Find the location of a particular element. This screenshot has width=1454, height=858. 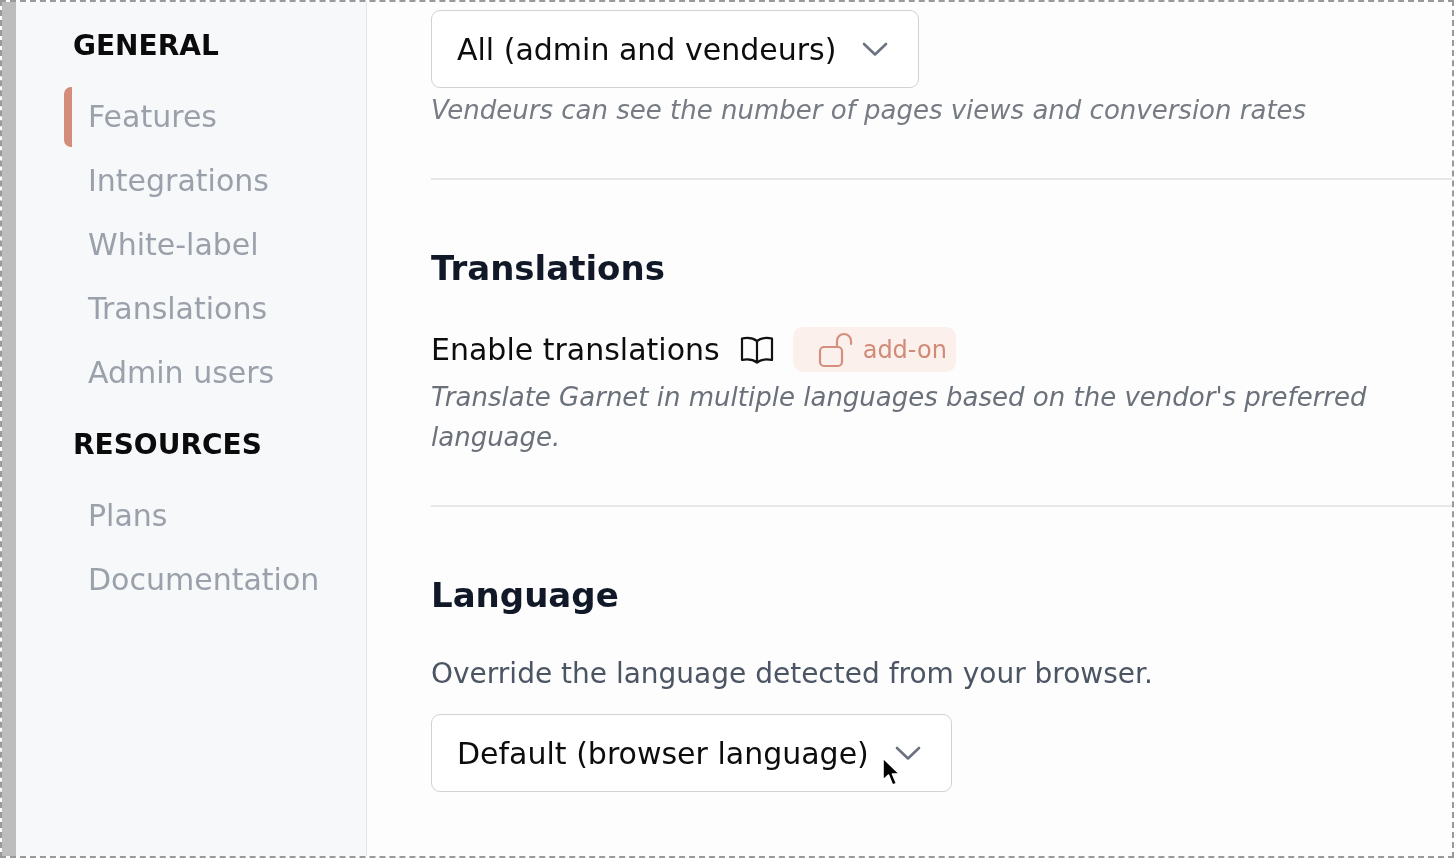

sidebar-item: Features is located at coordinates (140, 117).